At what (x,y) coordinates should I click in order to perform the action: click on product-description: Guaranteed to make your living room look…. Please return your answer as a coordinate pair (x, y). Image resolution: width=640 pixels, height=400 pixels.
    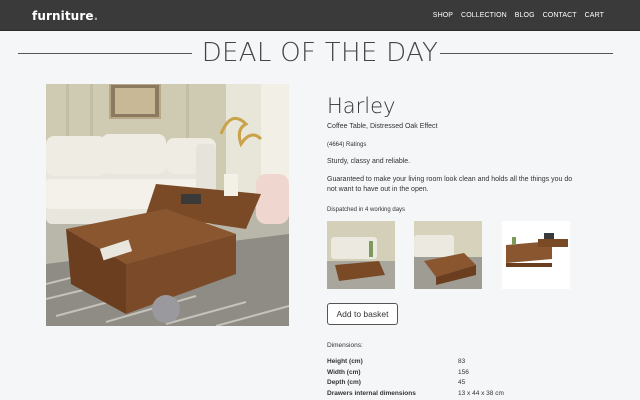
    Looking at the image, I should click on (450, 184).